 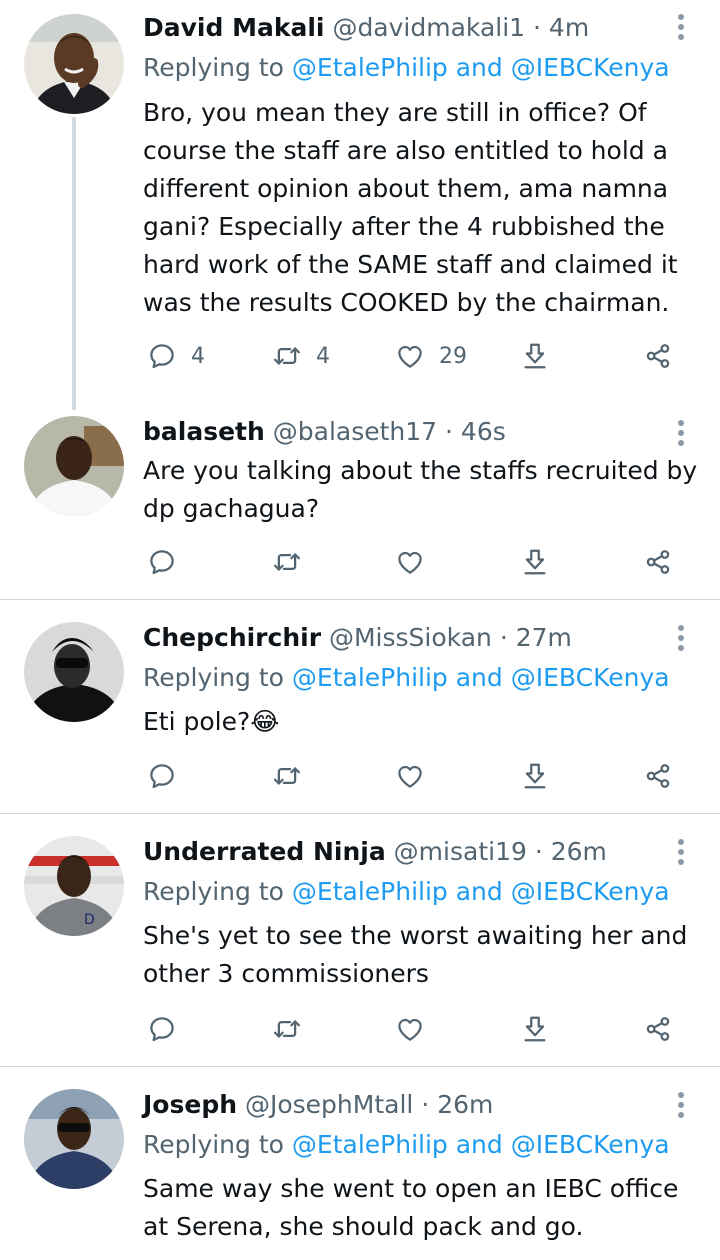 What do you see at coordinates (264, 851) in the screenshot?
I see `display-name: Underrated Ninja` at bounding box center [264, 851].